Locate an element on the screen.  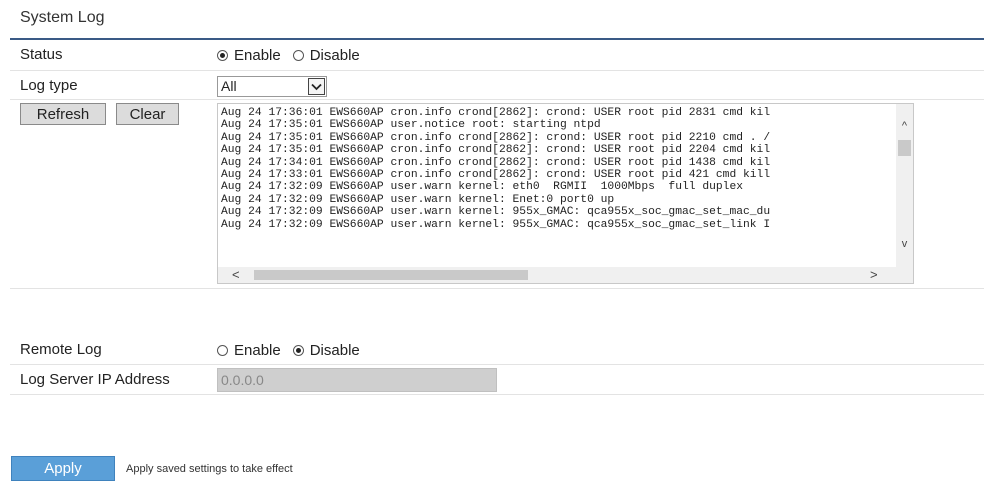
remote-log-disable-label: Disable is located at coordinates (335, 350).